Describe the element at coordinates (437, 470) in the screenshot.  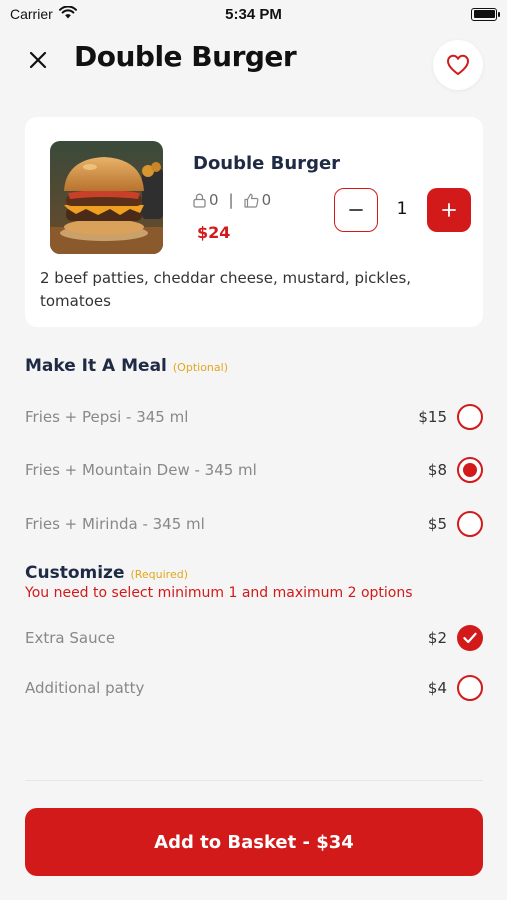
I see `option-price: $8` at that location.